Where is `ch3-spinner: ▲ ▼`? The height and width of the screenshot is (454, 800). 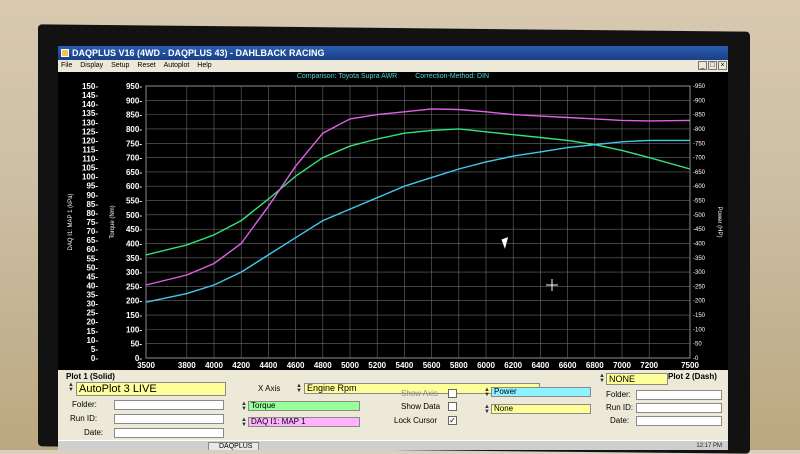
ch3-spinner: ▲ ▼ is located at coordinates (487, 392).